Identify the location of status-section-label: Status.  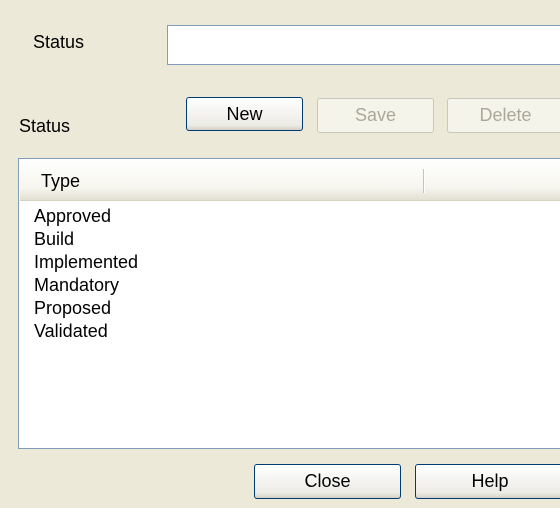
(45, 126).